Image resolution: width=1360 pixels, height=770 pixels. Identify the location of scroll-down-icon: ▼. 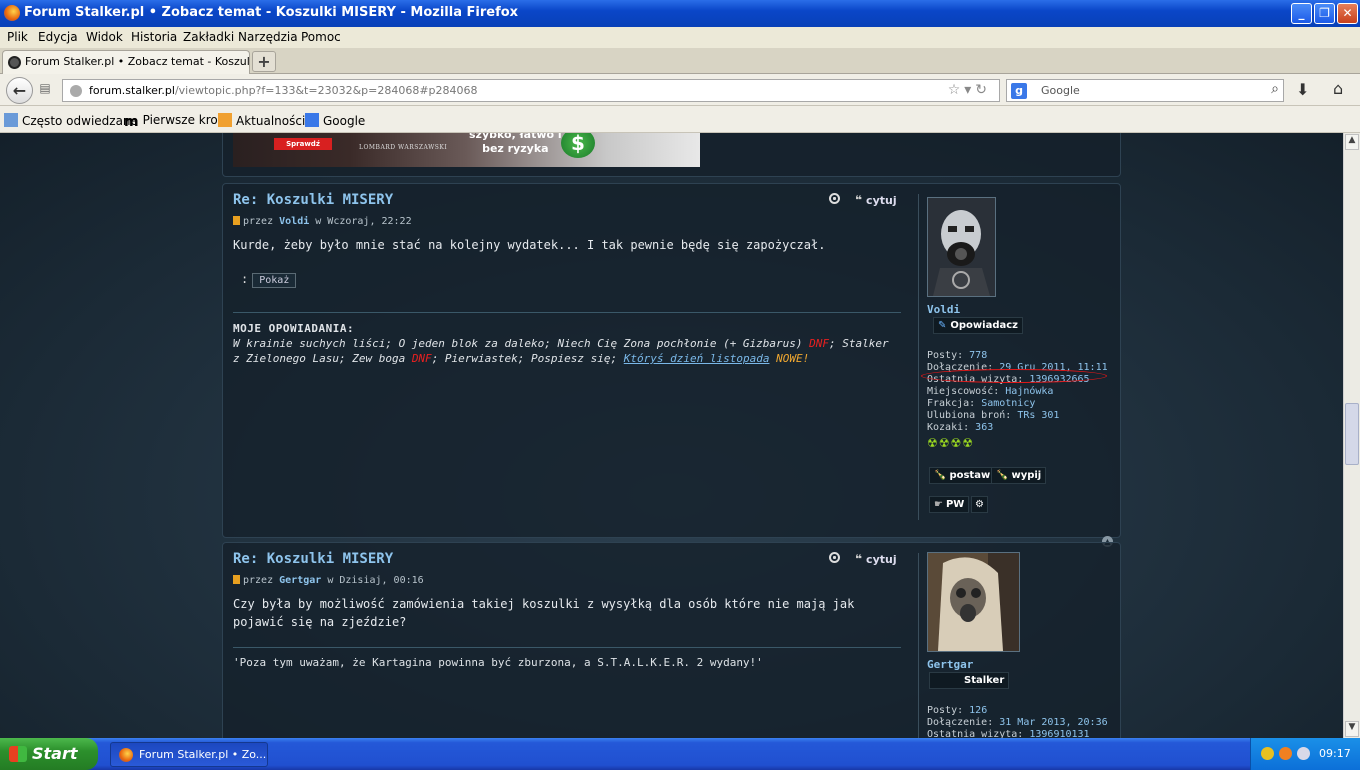
(1352, 729).